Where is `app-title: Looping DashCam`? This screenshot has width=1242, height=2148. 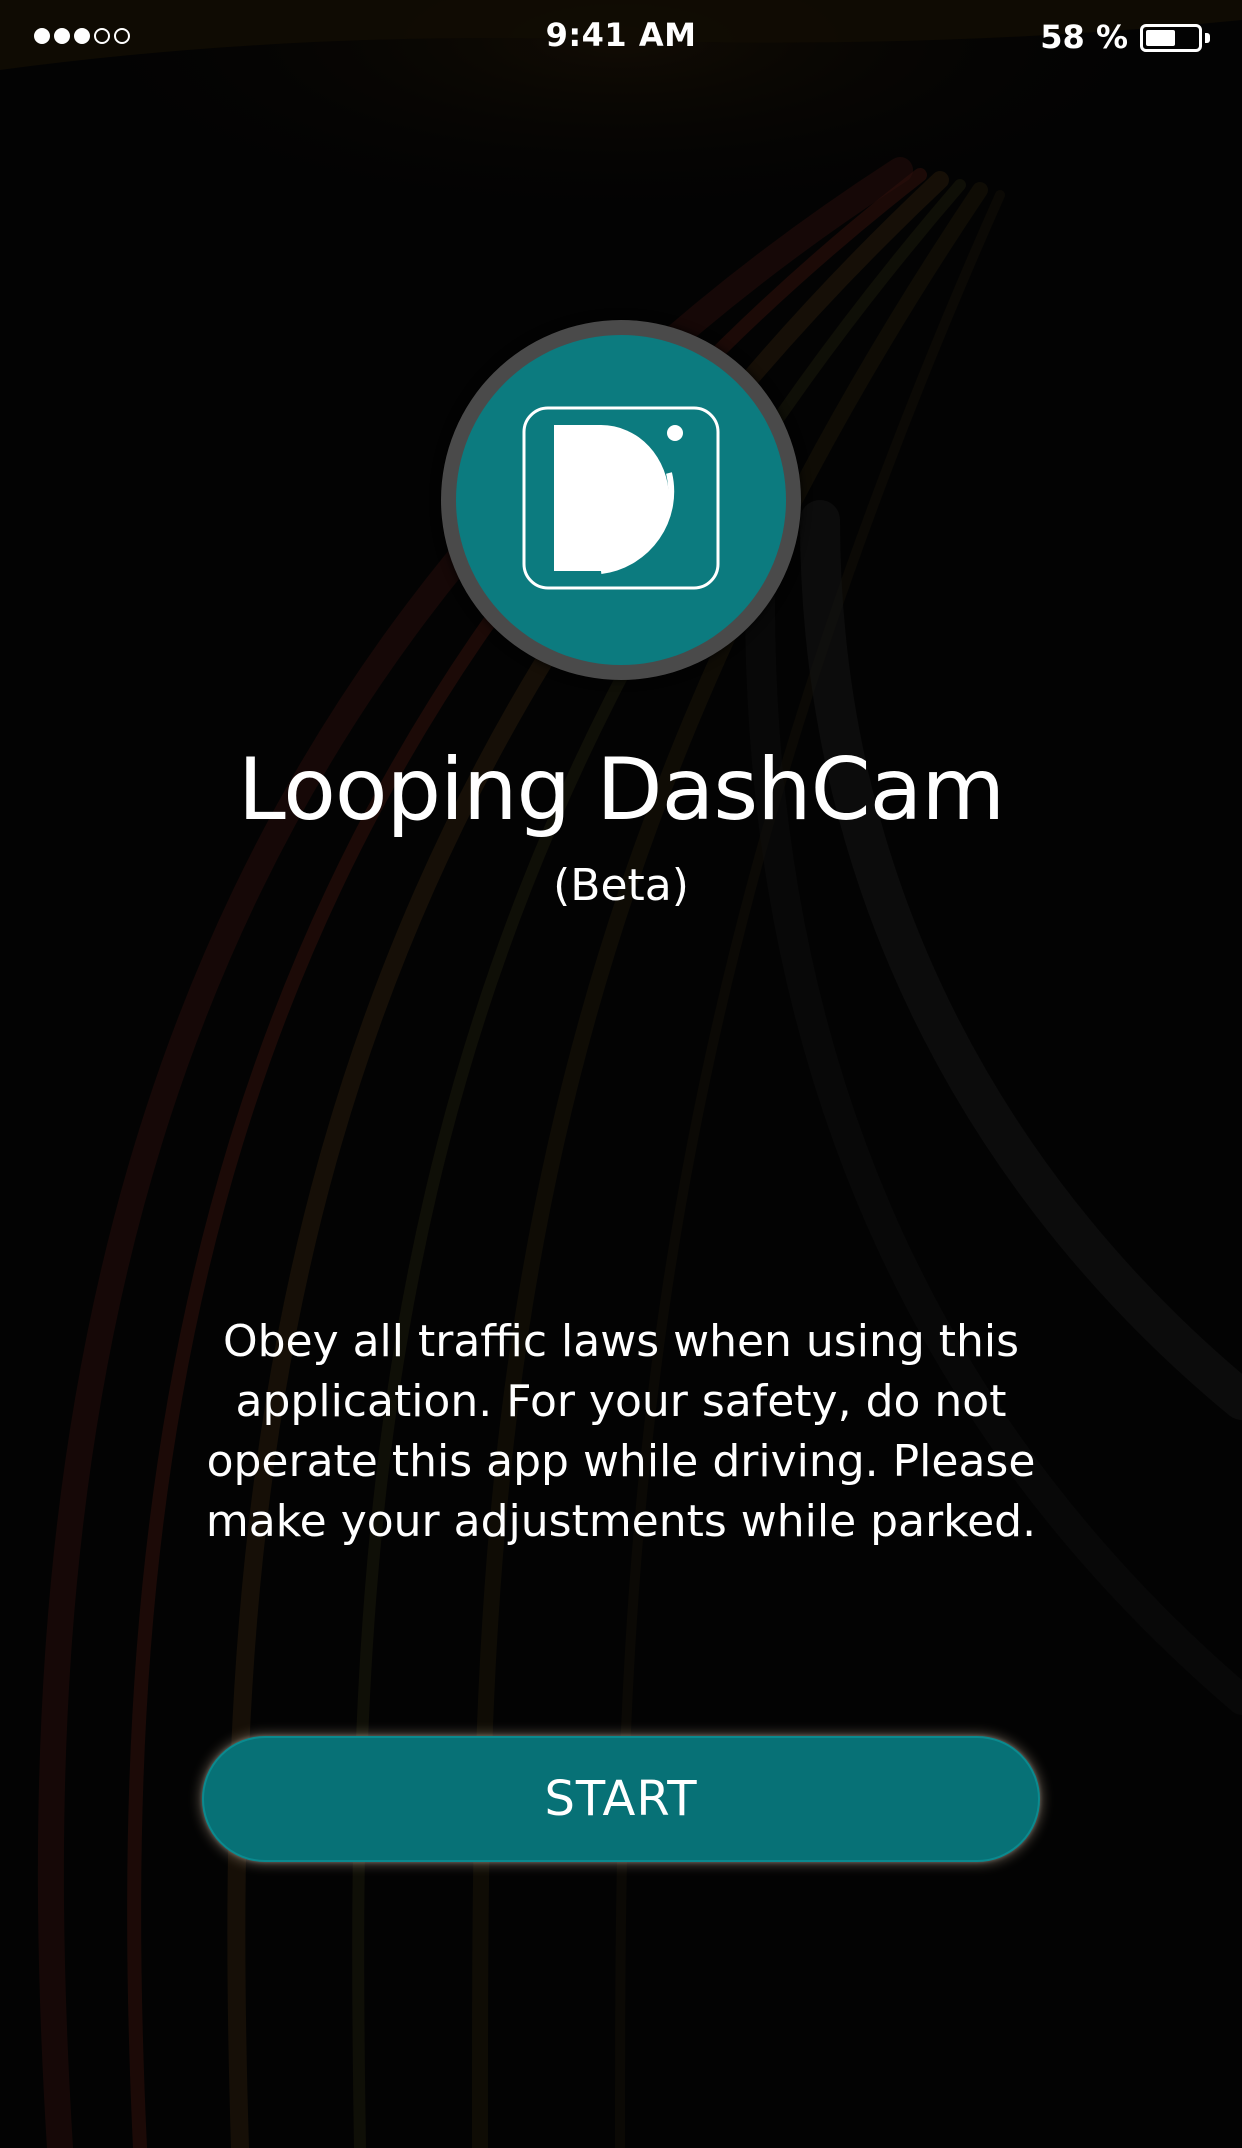 app-title: Looping DashCam is located at coordinates (621, 790).